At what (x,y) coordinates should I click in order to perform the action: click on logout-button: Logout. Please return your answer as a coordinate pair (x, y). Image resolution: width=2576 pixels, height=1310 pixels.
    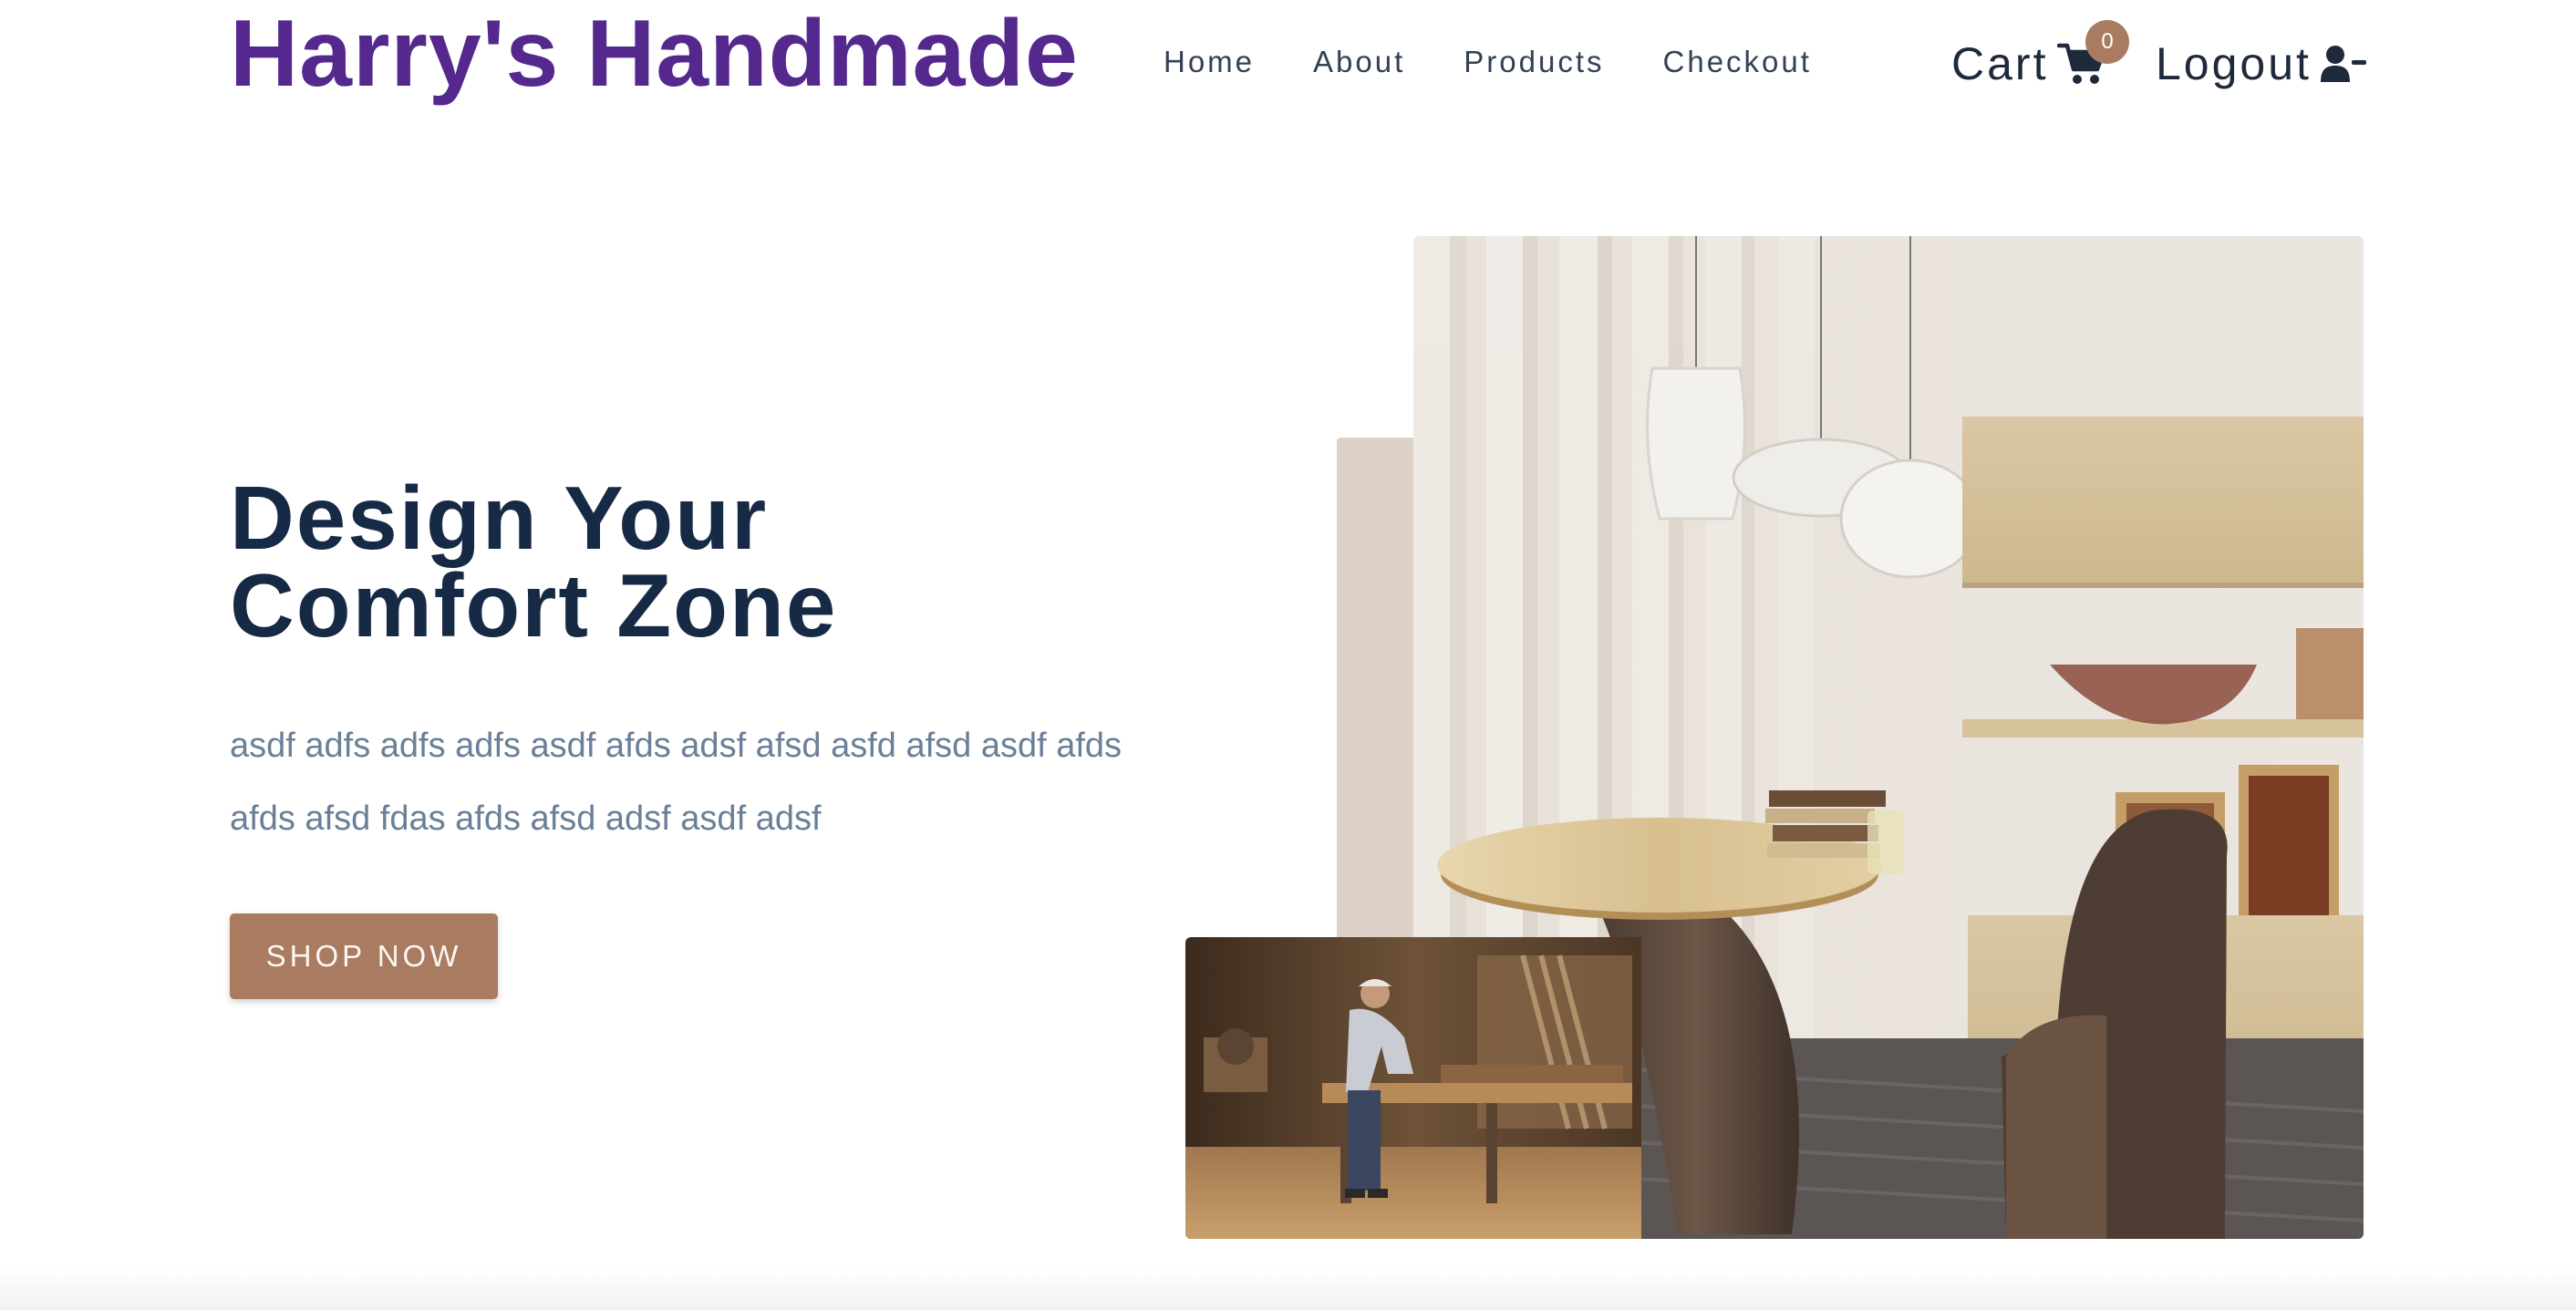
    Looking at the image, I should click on (2262, 63).